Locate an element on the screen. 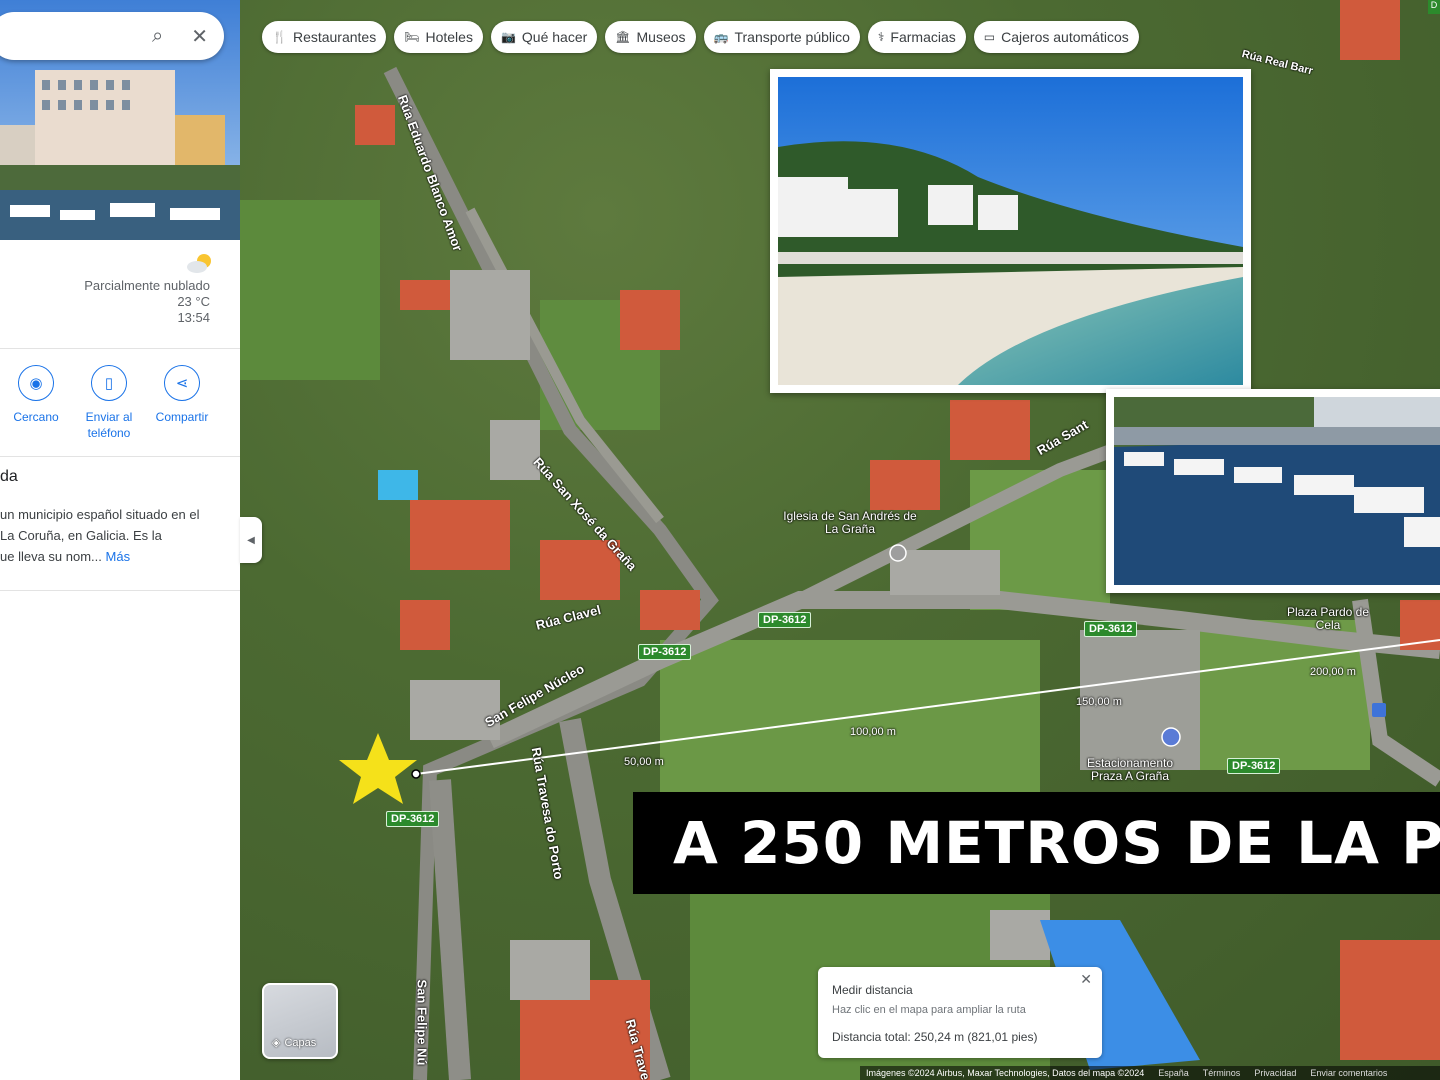 The image size is (1440, 1080). share-button: ⋖ Compartir is located at coordinates (182, 395).